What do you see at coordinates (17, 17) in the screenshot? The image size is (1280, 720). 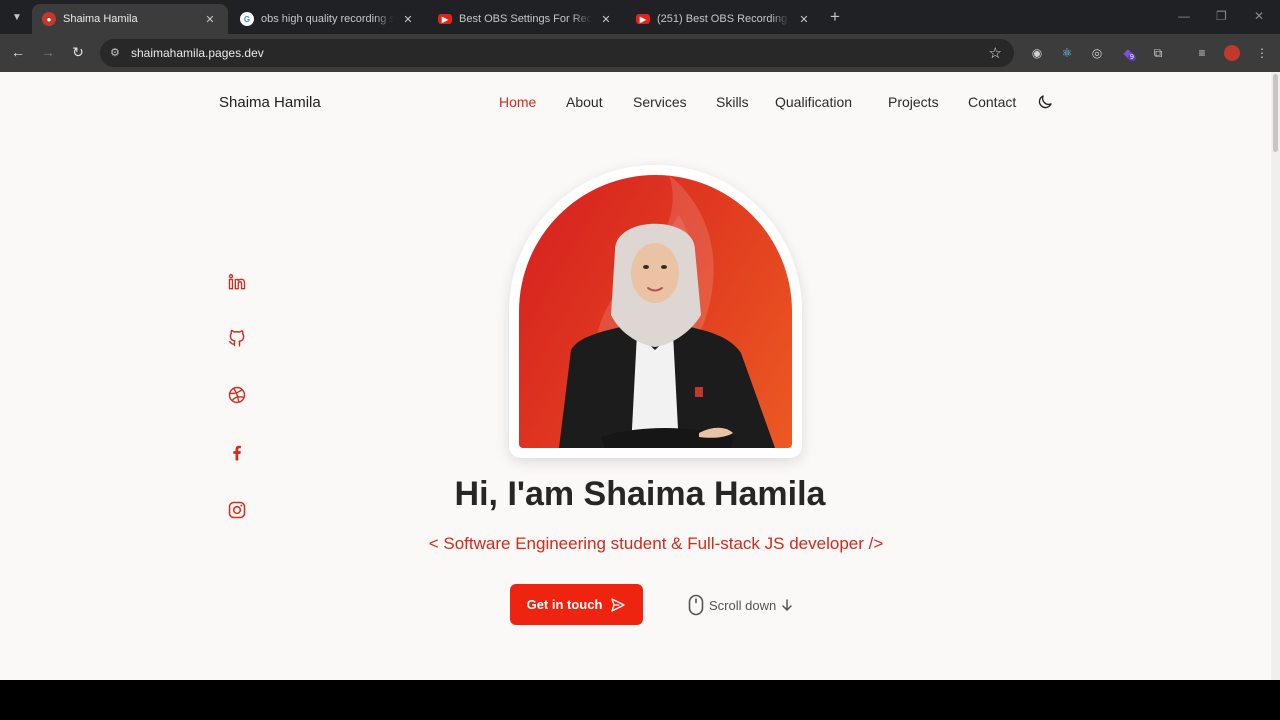 I see `tab-search-button: ▼` at bounding box center [17, 17].